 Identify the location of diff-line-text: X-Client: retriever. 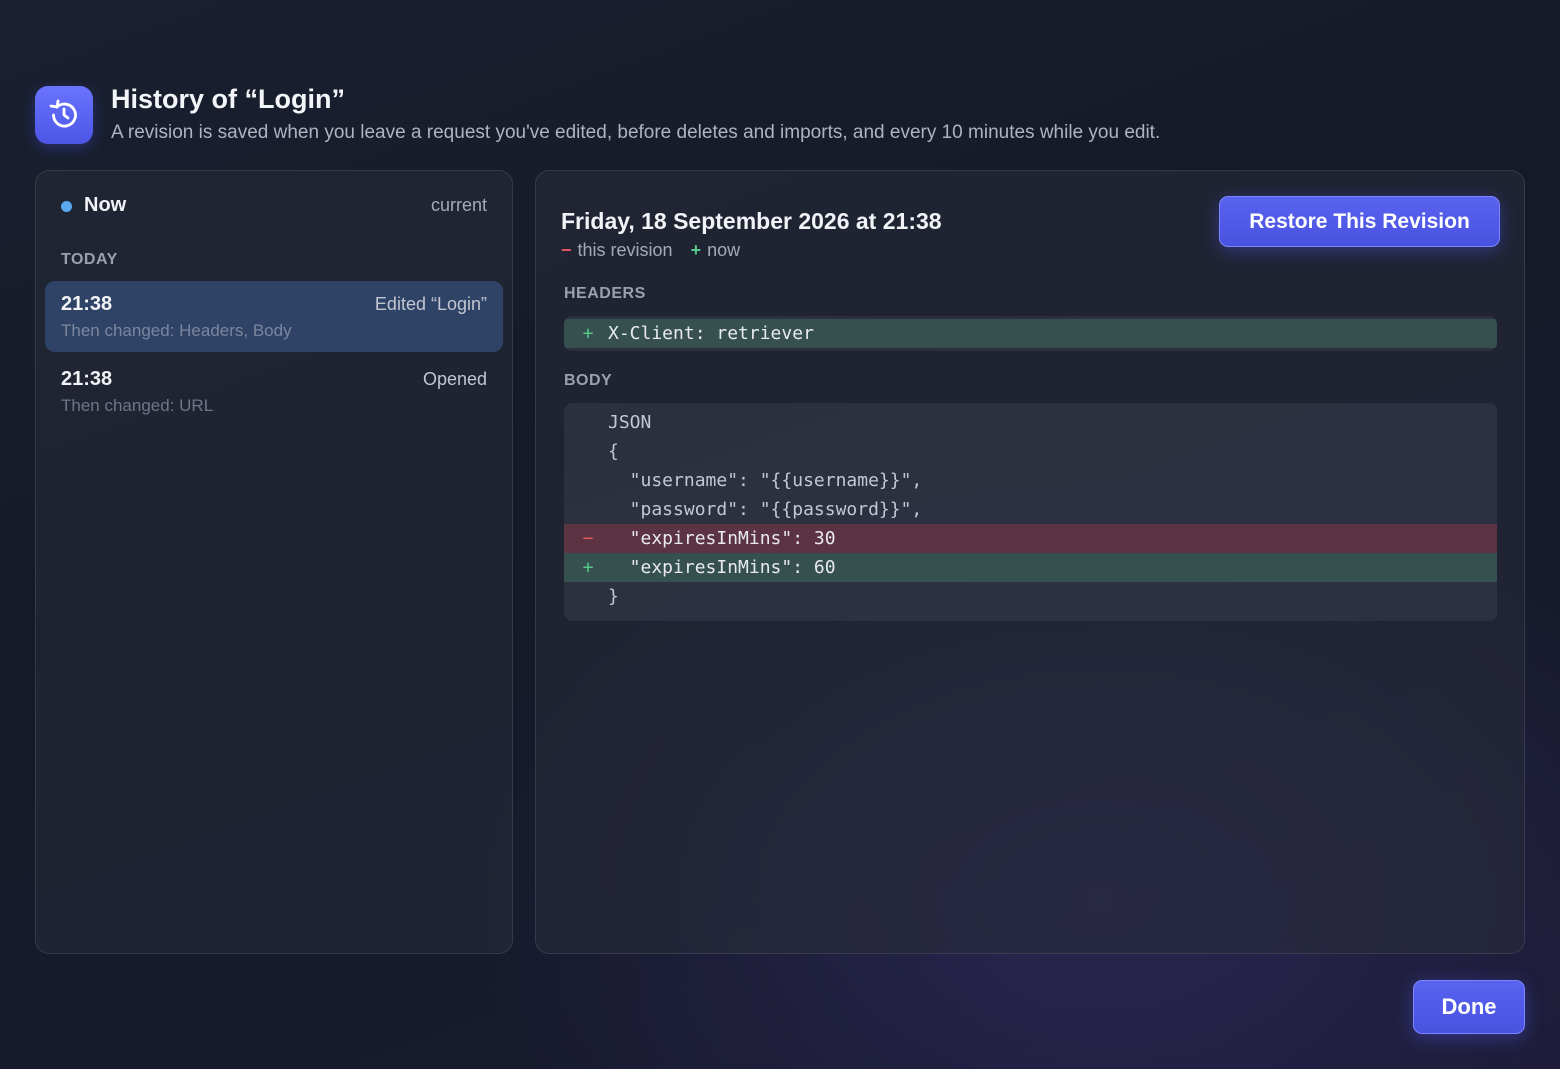
(711, 333).